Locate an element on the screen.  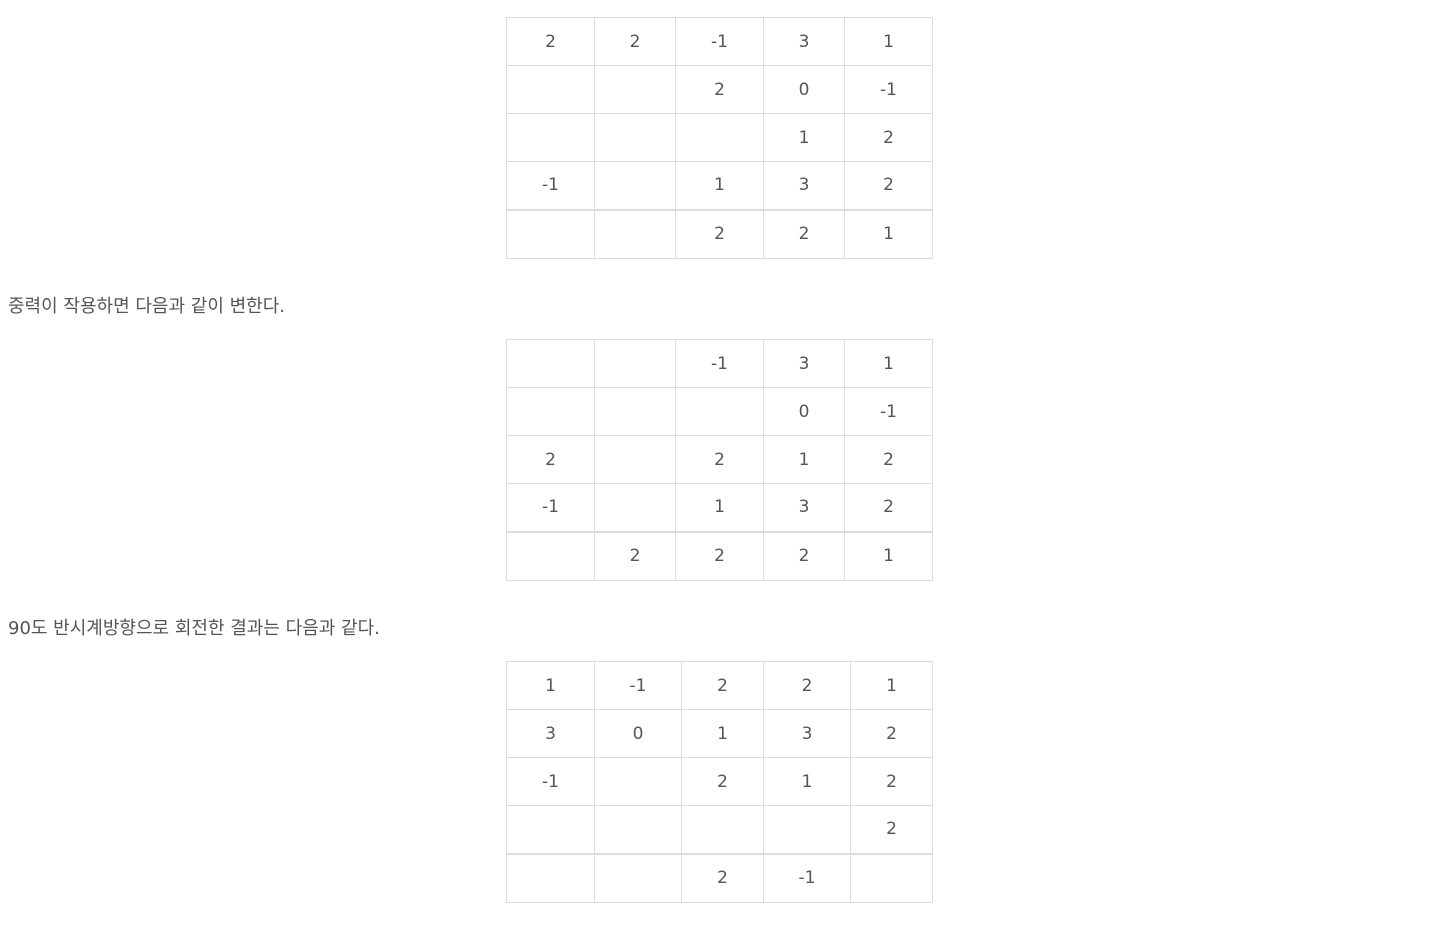
grid-row: 1 -1 2 2 1 is located at coordinates (719, 685).